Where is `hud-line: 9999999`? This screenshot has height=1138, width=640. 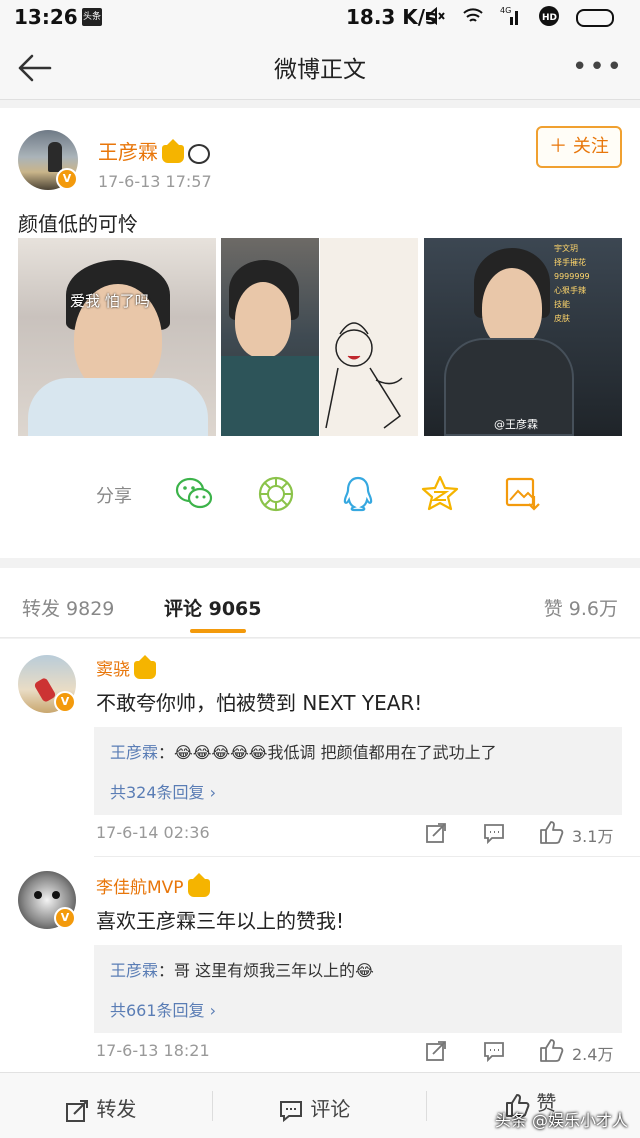 hud-line: 9999999 is located at coordinates (572, 276).